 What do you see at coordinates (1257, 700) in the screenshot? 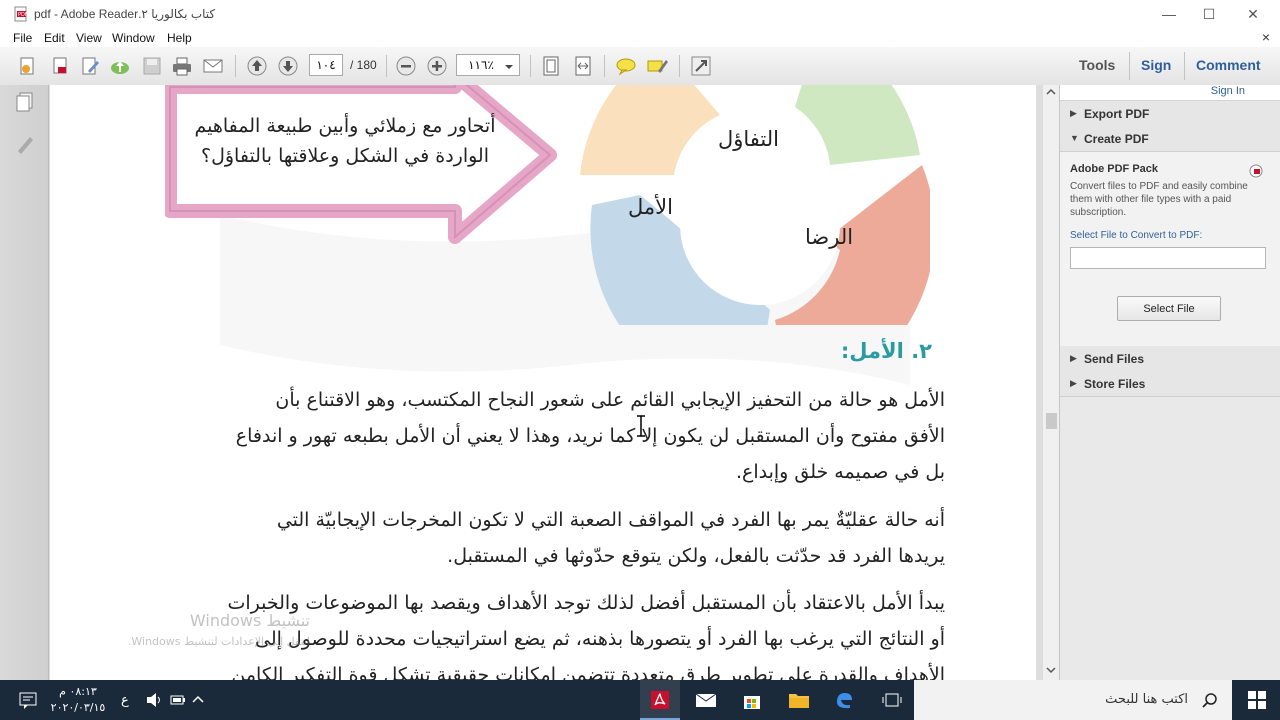
I see `windows-start-icon` at bounding box center [1257, 700].